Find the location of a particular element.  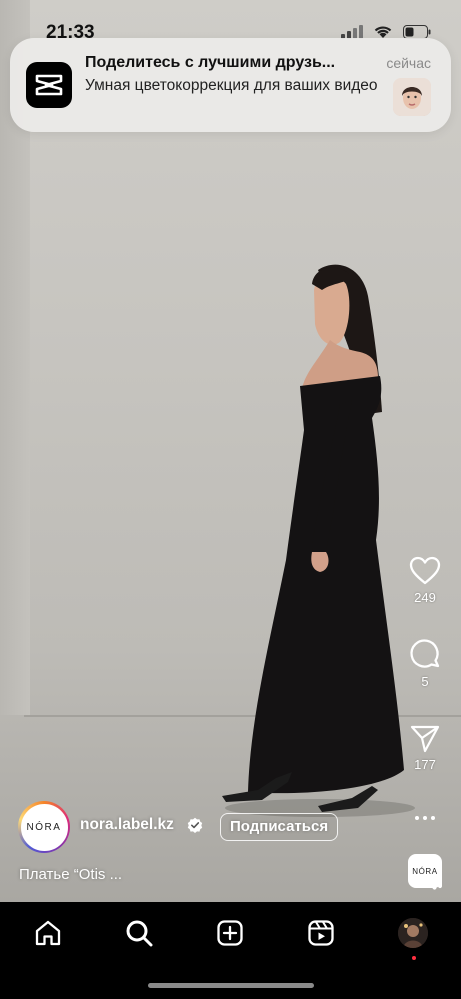

nav-profile is located at coordinates (413, 938).